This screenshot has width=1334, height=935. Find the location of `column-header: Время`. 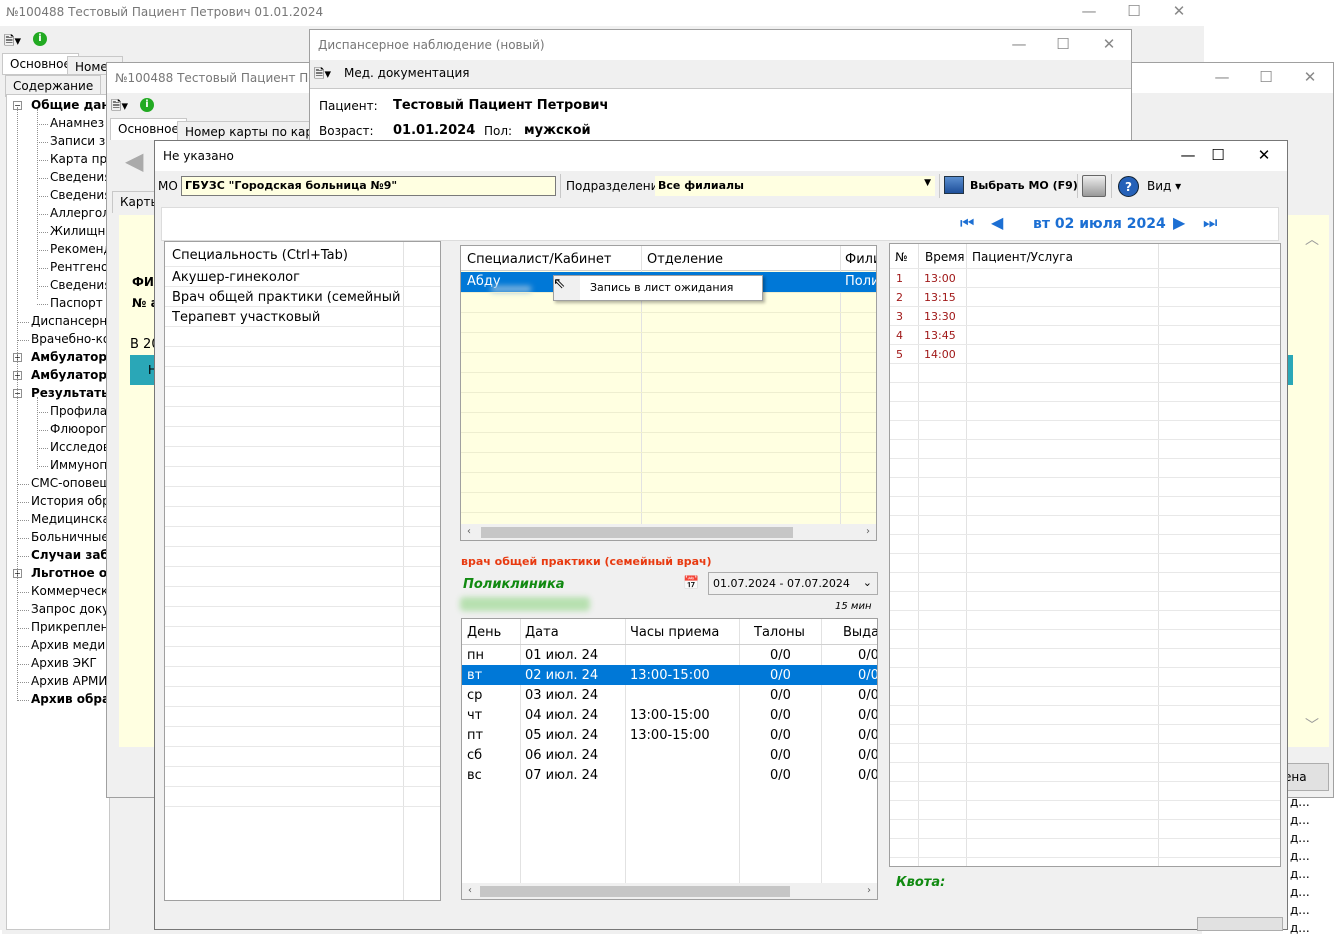

column-header: Время is located at coordinates (945, 257).